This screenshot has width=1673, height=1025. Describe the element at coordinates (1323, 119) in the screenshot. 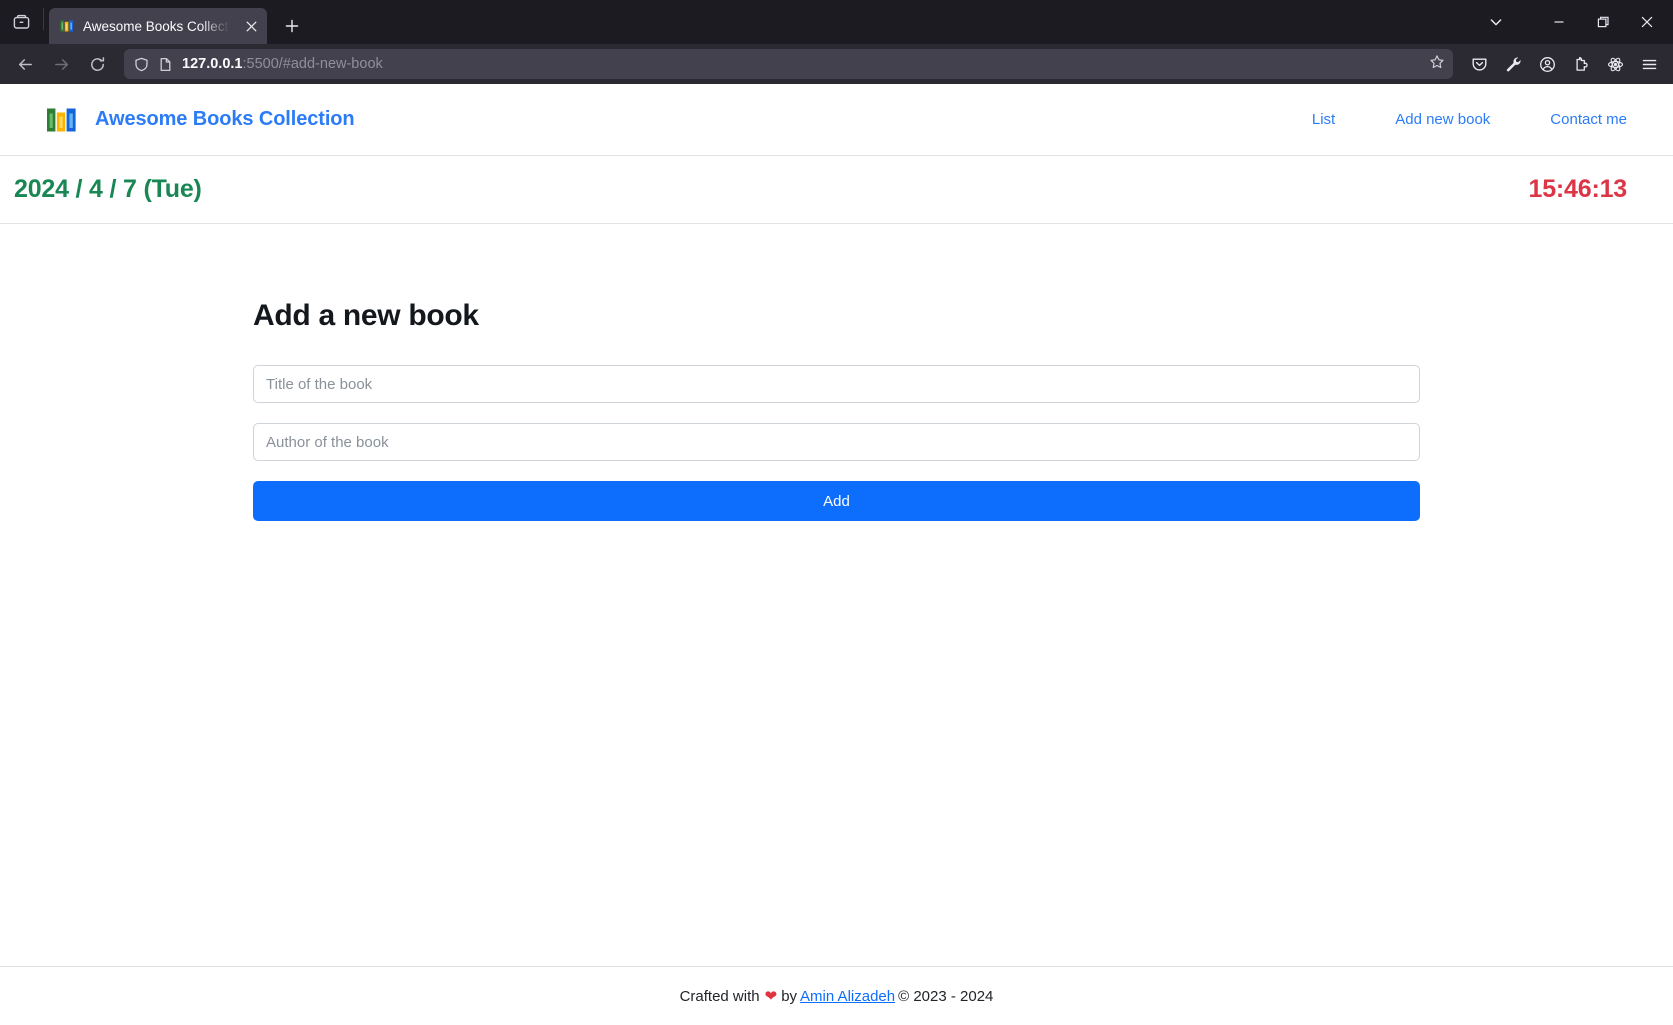

I see `nav-link-list: List` at that location.